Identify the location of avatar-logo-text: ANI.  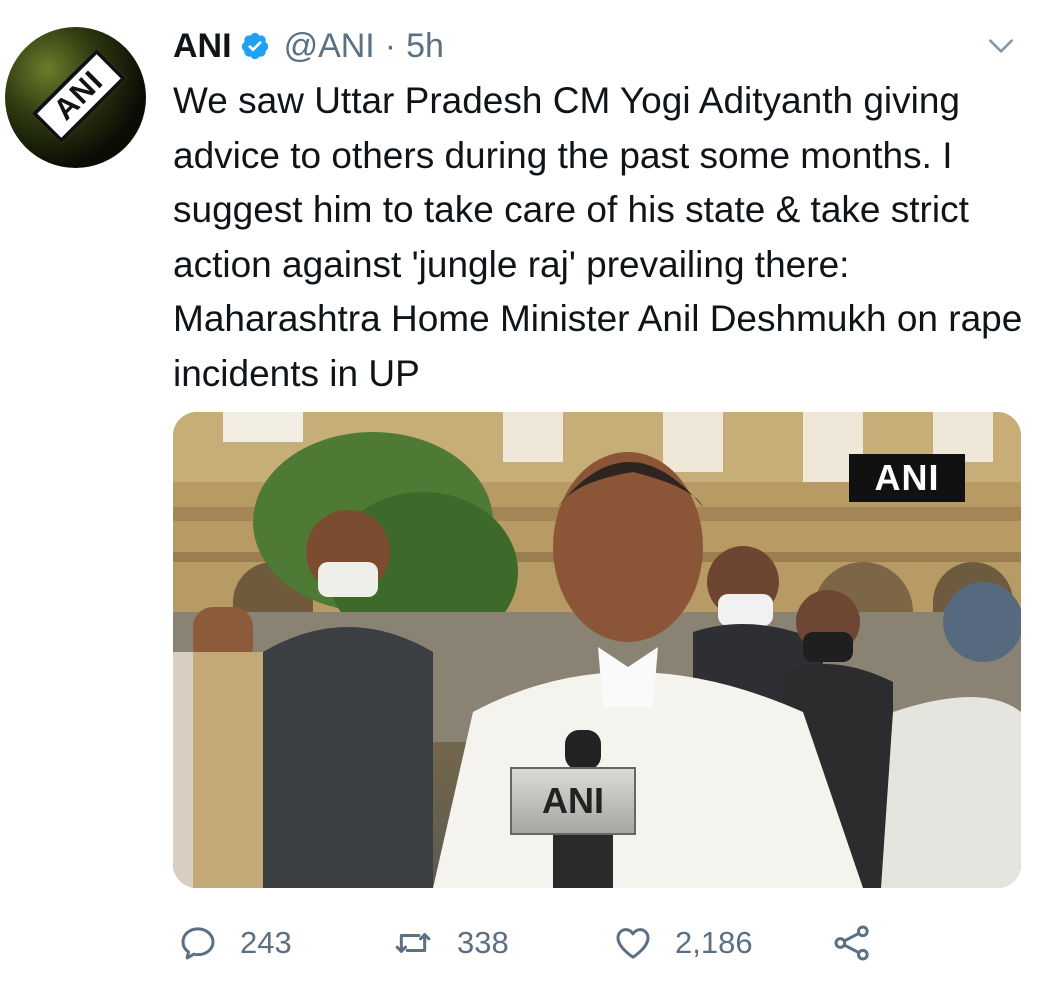
(78, 95).